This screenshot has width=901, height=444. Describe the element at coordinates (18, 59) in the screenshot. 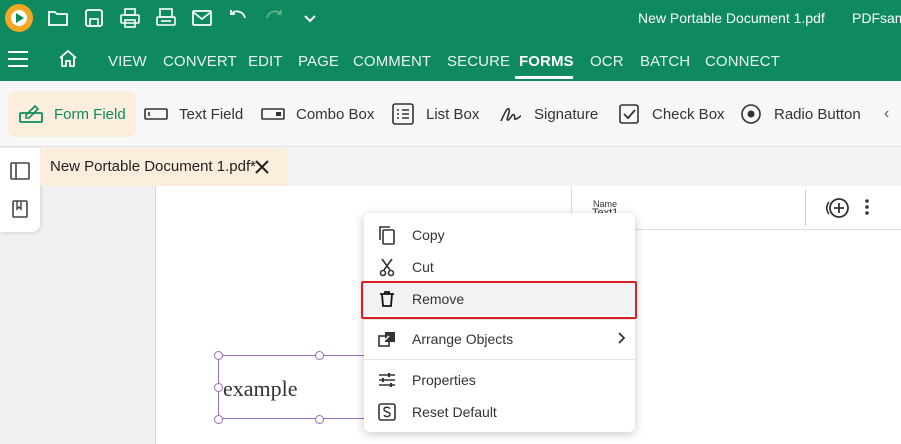

I see `hamburger-menu-icon` at that location.